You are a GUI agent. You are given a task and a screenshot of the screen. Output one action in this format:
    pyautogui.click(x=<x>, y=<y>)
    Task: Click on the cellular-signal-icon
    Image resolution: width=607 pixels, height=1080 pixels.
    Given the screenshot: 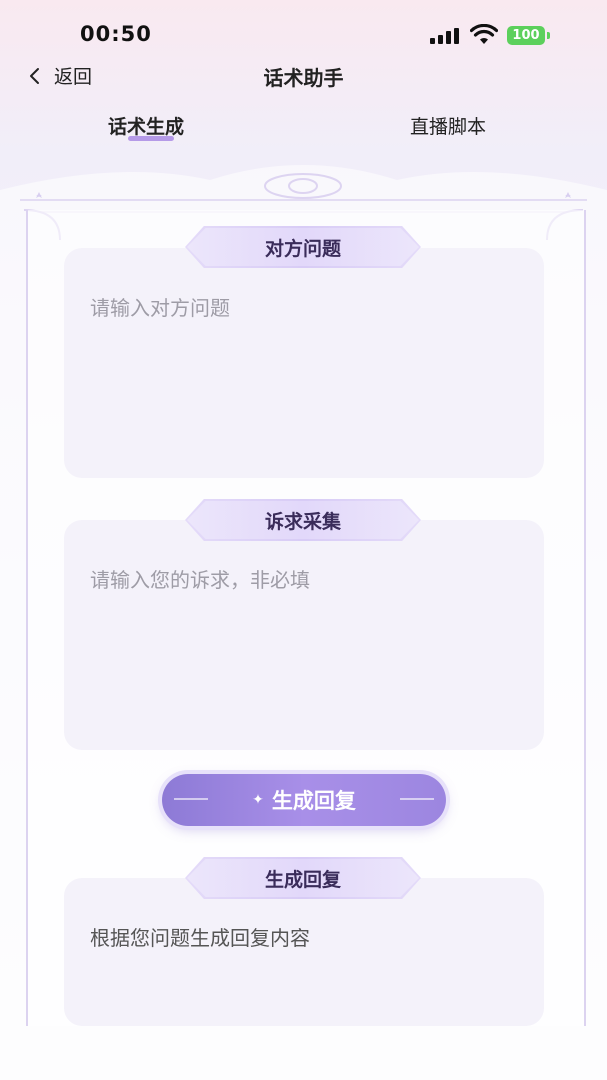 What is the action you would take?
    pyautogui.click(x=444, y=36)
    